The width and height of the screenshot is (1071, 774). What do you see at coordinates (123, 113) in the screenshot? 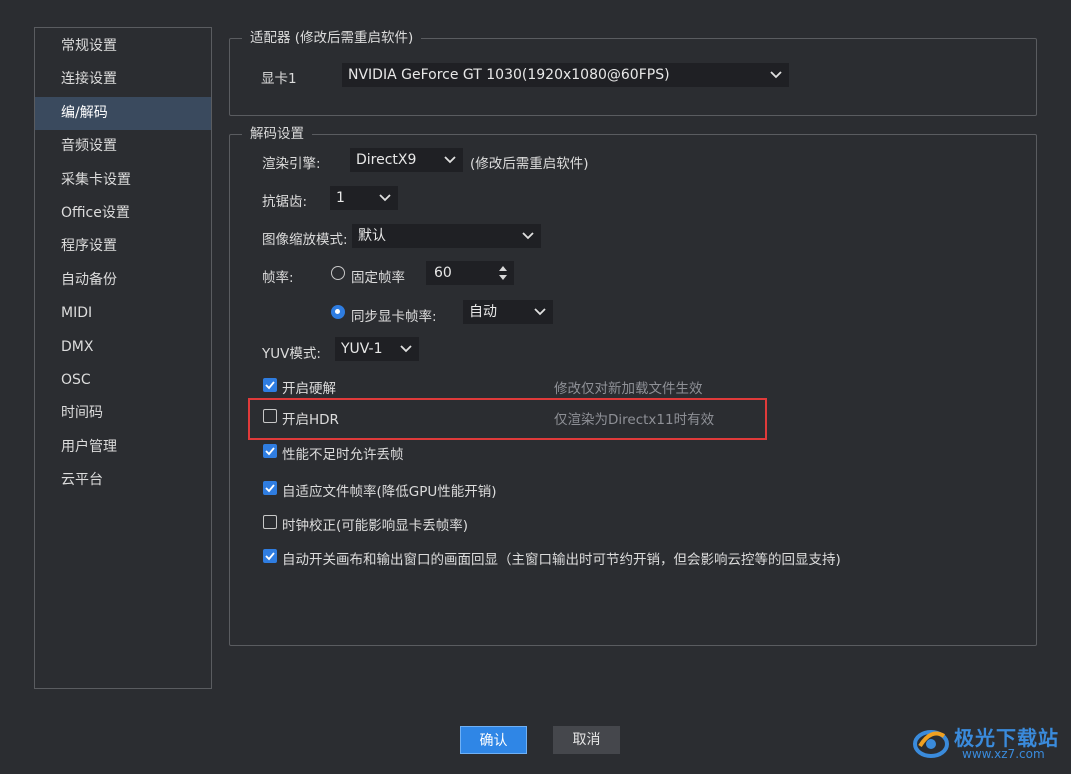
I see `sidebar-item-codec: 编/解码` at bounding box center [123, 113].